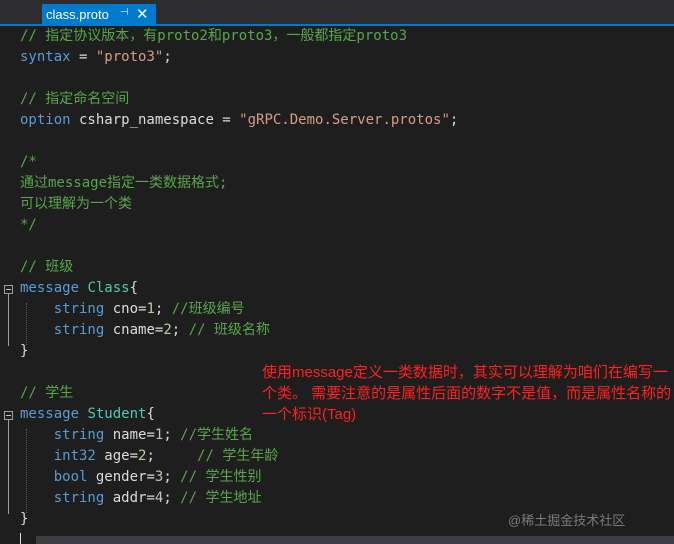 This screenshot has width=674, height=544. Describe the element at coordinates (74, 456) in the screenshot. I see `code-token: int32` at that location.